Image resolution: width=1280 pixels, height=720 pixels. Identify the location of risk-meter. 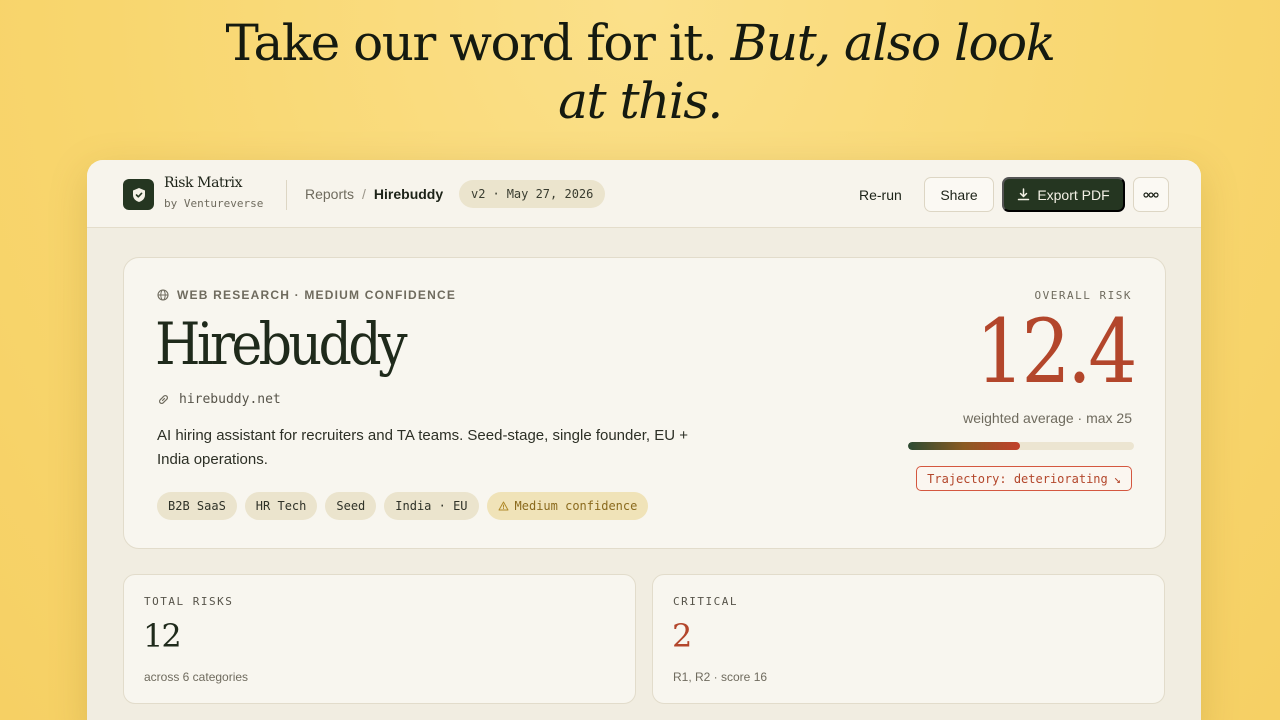
(1021, 446).